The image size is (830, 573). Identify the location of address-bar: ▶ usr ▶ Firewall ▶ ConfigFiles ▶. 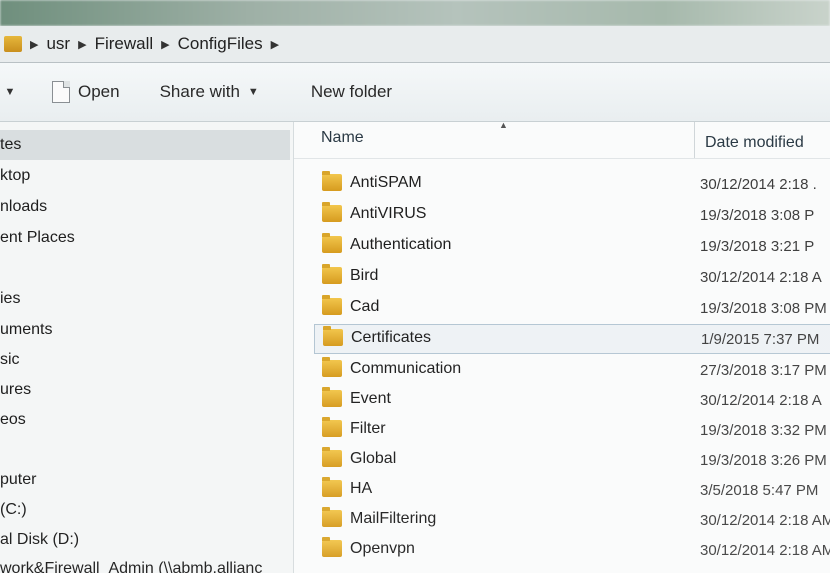
(415, 44).